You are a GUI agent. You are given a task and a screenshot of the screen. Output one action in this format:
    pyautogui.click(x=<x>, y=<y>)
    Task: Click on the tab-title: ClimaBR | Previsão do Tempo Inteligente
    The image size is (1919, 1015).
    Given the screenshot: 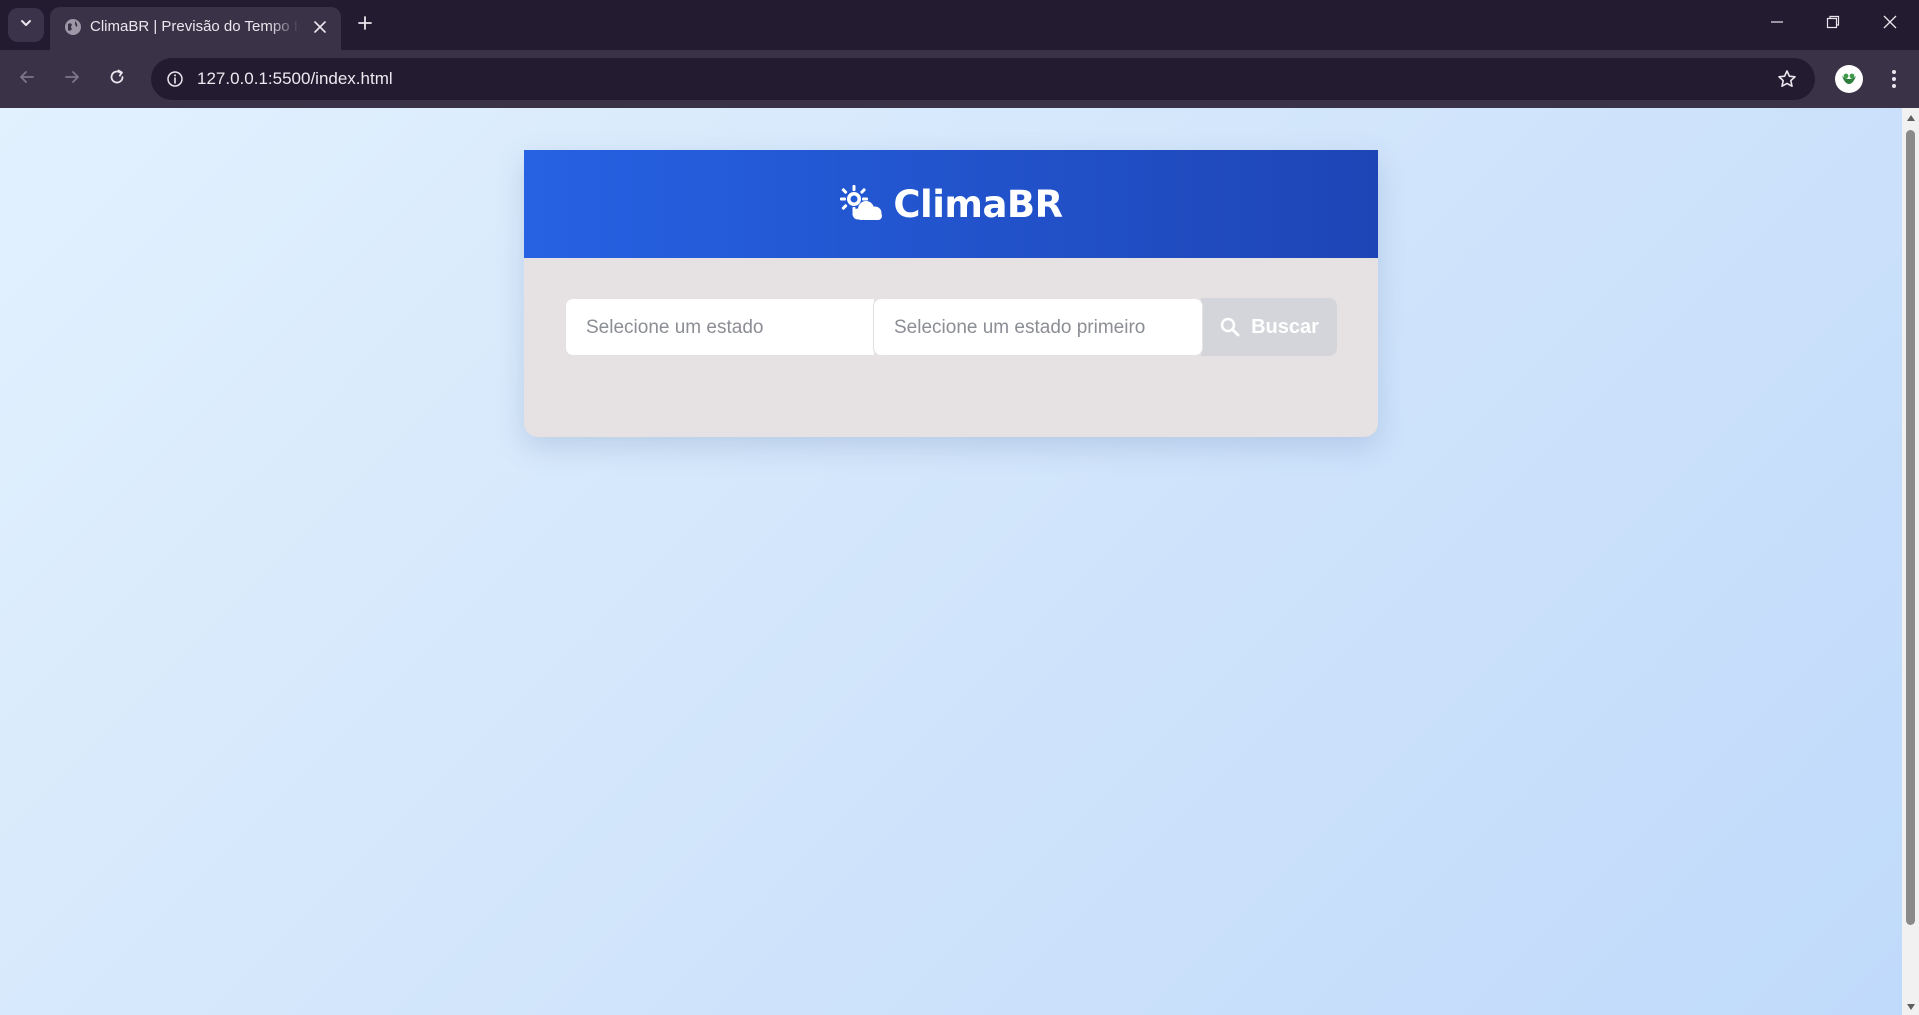 What is the action you would take?
    pyautogui.click(x=195, y=26)
    